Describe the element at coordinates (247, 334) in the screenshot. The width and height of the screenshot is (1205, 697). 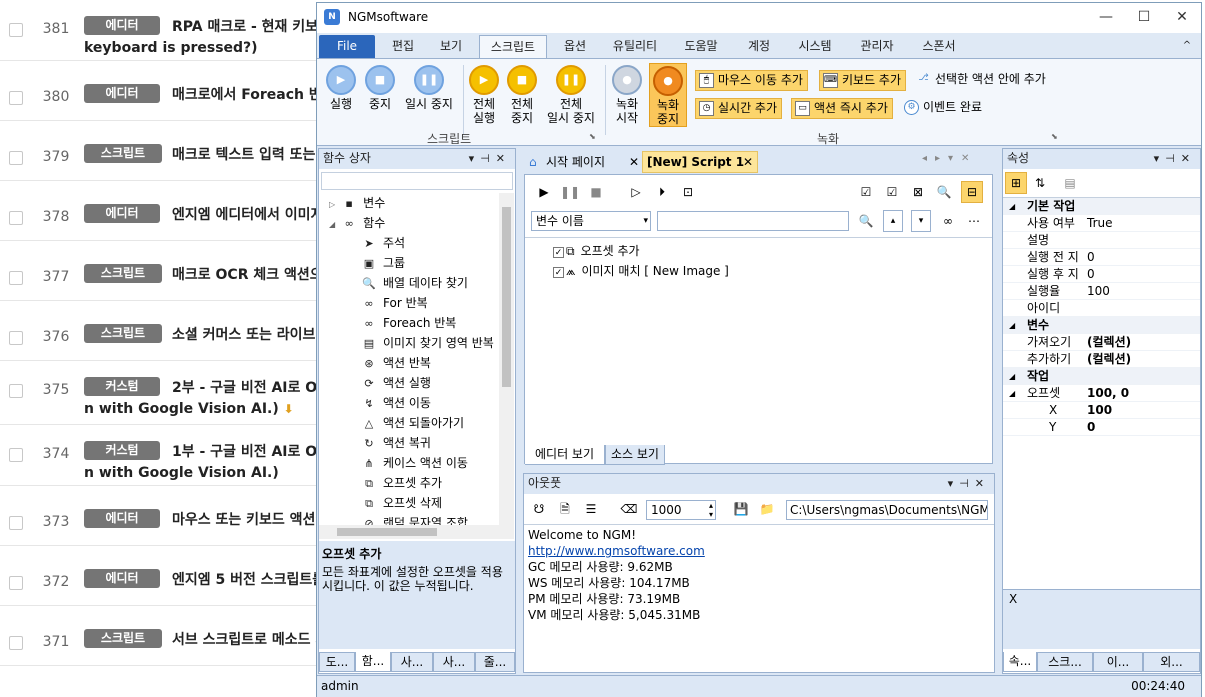
I see `post-title: 소셜 커머스 또는 라이브 쇼` at that location.